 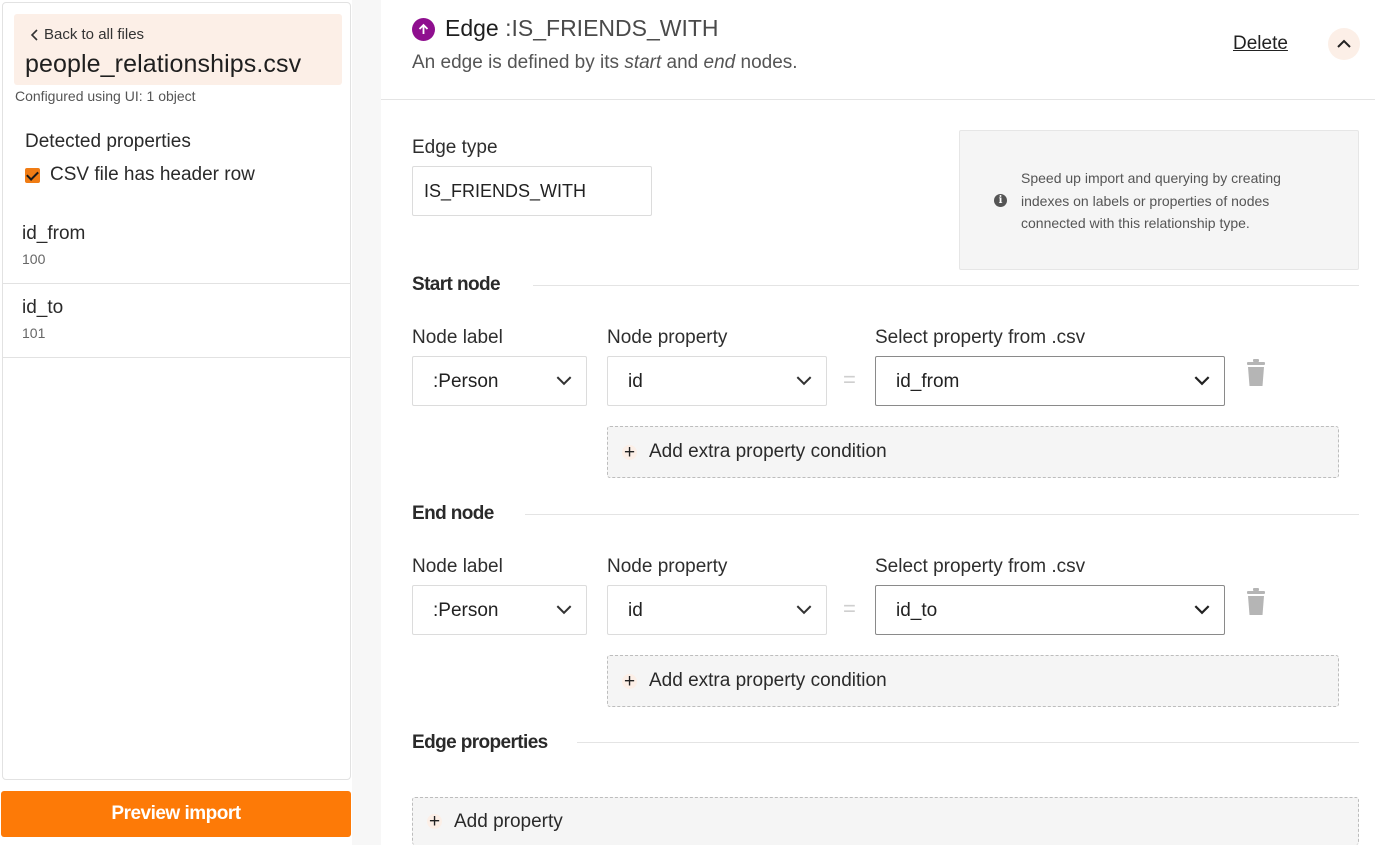 What do you see at coordinates (34, 333) in the screenshot?
I see `property-sample: 101` at bounding box center [34, 333].